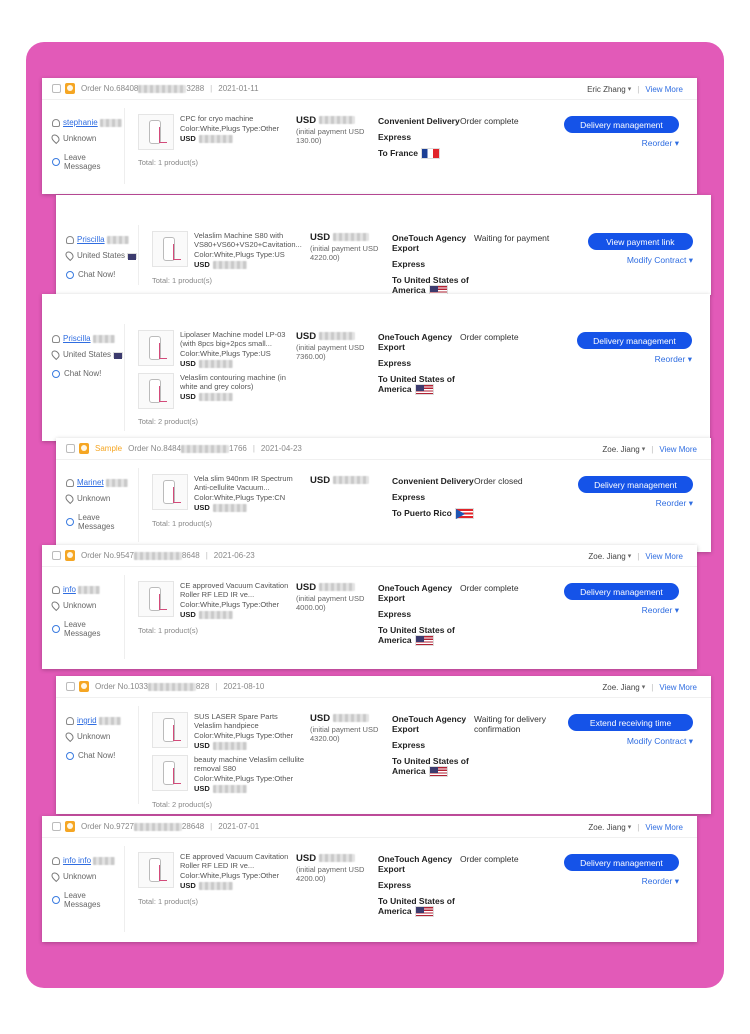 This screenshot has width=750, height=1034. What do you see at coordinates (69, 589) in the screenshot?
I see `buyer-name: info` at bounding box center [69, 589].